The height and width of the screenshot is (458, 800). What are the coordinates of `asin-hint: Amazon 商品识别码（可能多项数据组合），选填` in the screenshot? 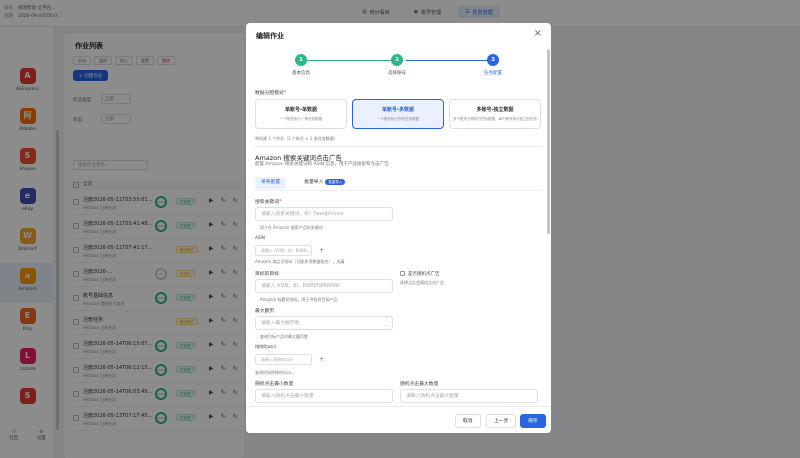 It's located at (300, 261).